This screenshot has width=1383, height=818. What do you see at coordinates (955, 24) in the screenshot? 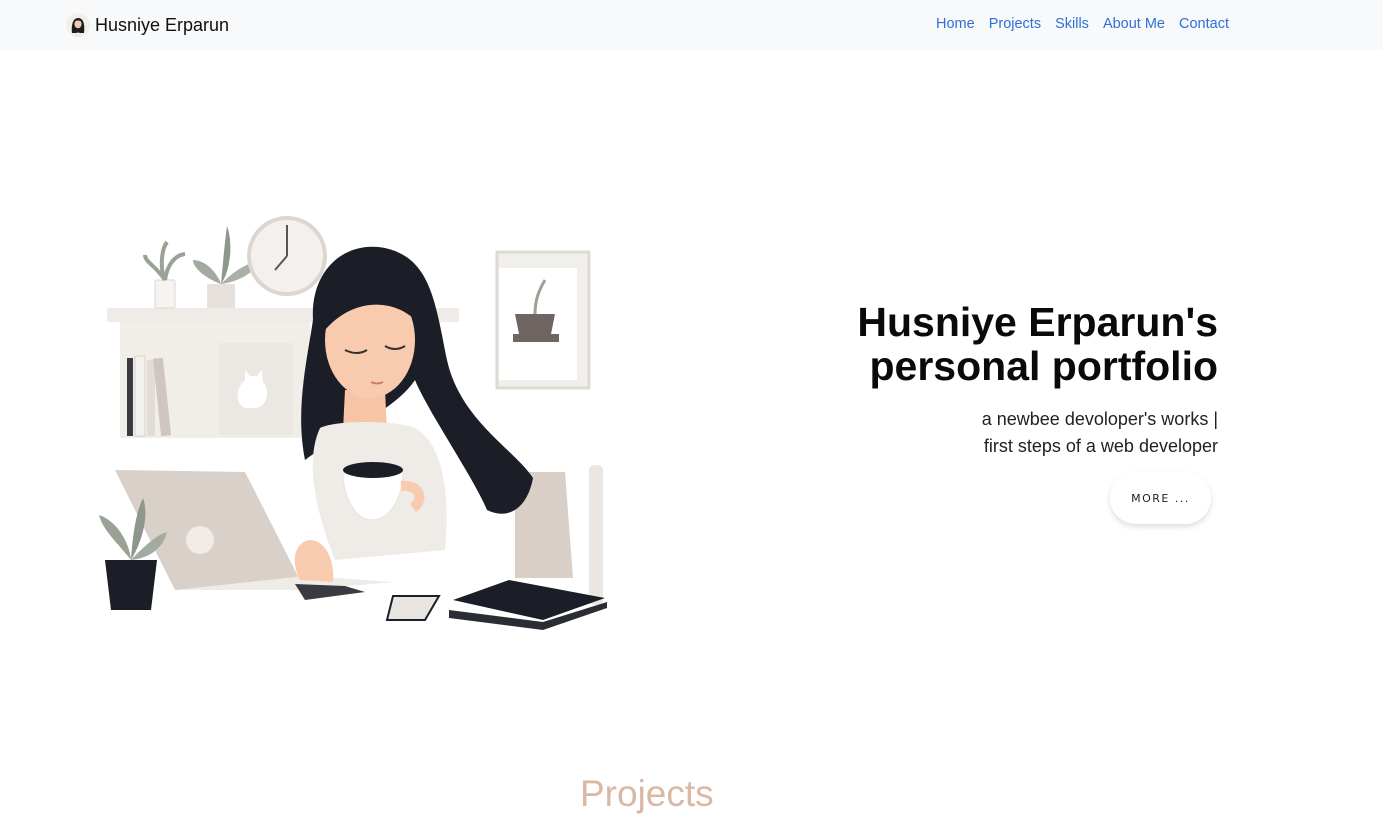
I see `nav-link-home: Home` at bounding box center [955, 24].